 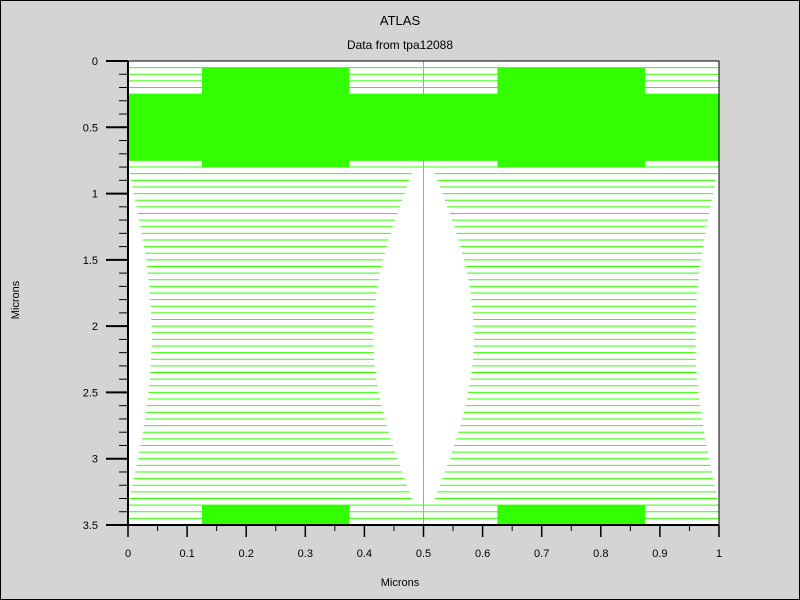 What do you see at coordinates (305, 554) in the screenshot?
I see `x-tick-label: 0.3` at bounding box center [305, 554].